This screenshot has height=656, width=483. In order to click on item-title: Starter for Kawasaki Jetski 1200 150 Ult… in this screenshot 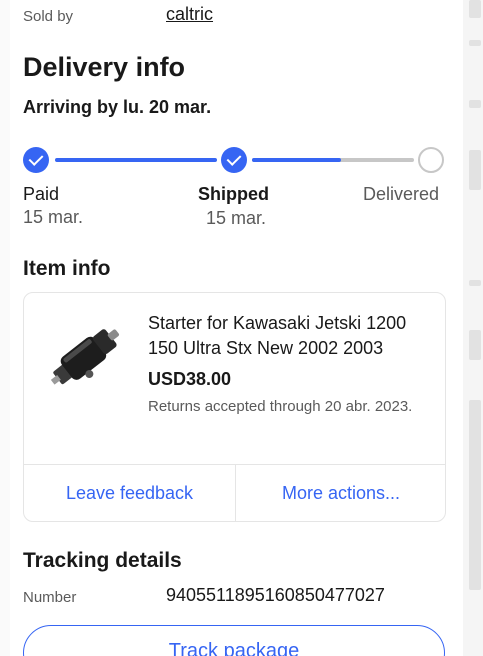, I will do `click(290, 336)`.